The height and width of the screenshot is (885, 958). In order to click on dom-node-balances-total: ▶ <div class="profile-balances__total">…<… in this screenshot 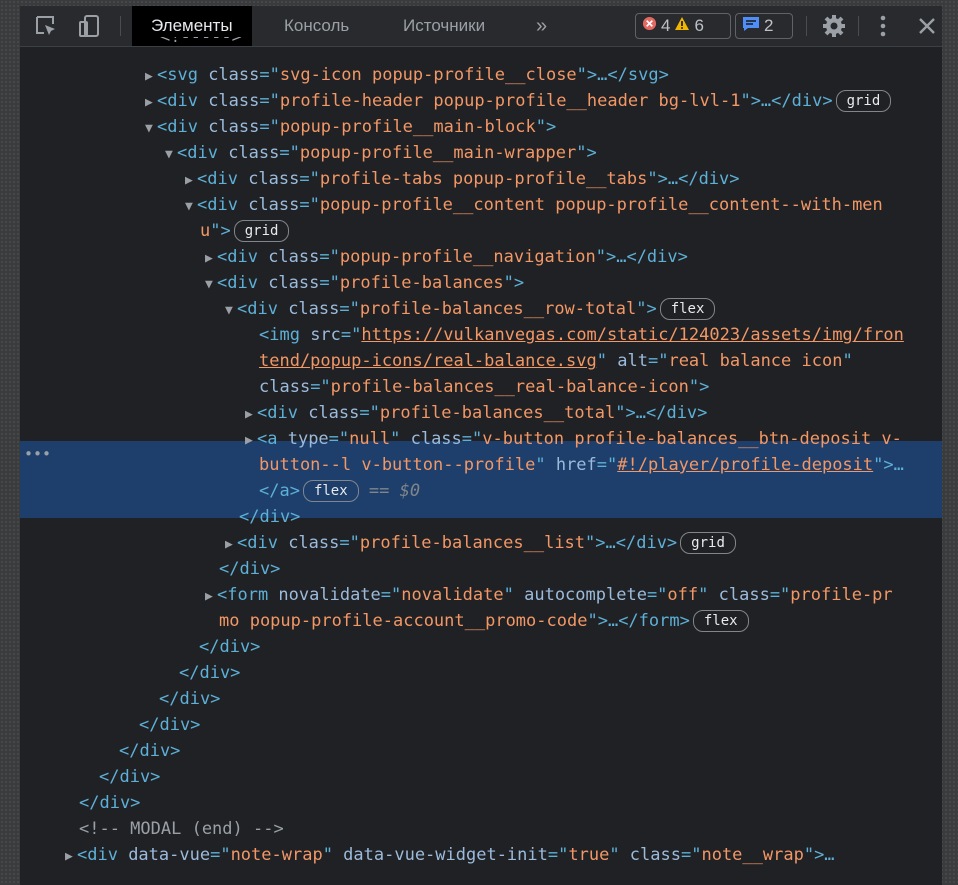, I will do `click(481, 413)`.